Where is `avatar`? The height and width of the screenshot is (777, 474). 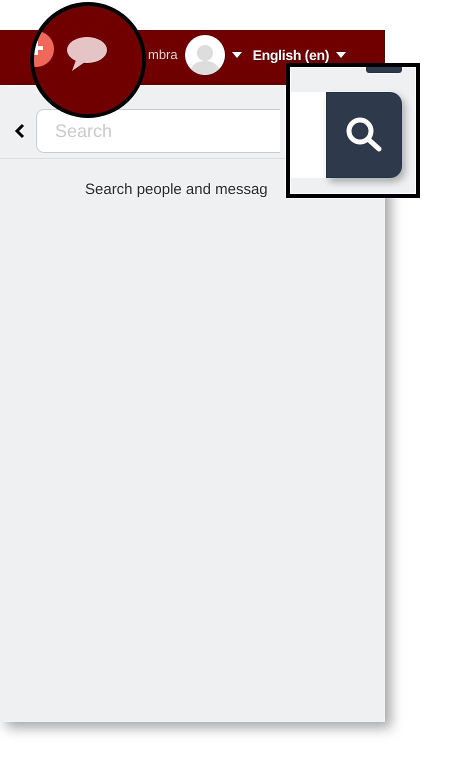 avatar is located at coordinates (204, 54).